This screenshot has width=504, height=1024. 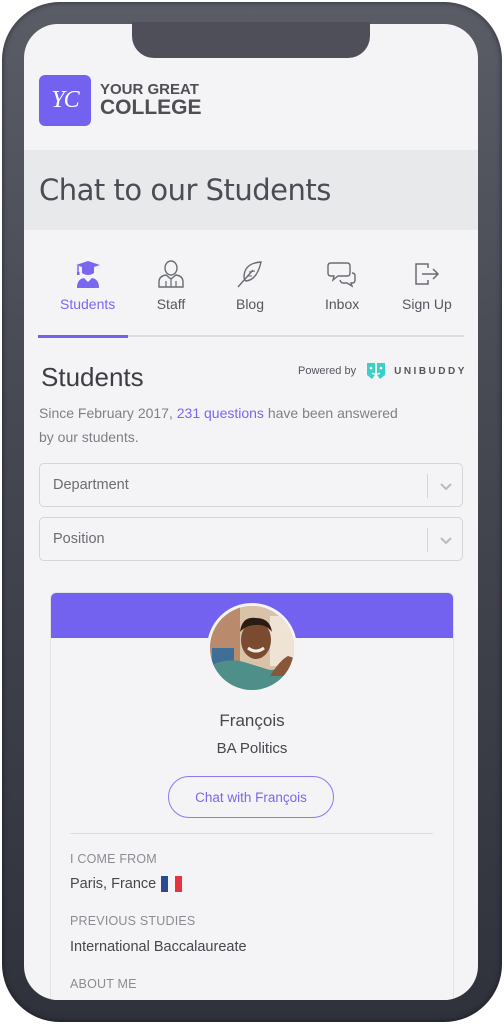 I want to click on tab-label: Inbox, so click(x=342, y=304).